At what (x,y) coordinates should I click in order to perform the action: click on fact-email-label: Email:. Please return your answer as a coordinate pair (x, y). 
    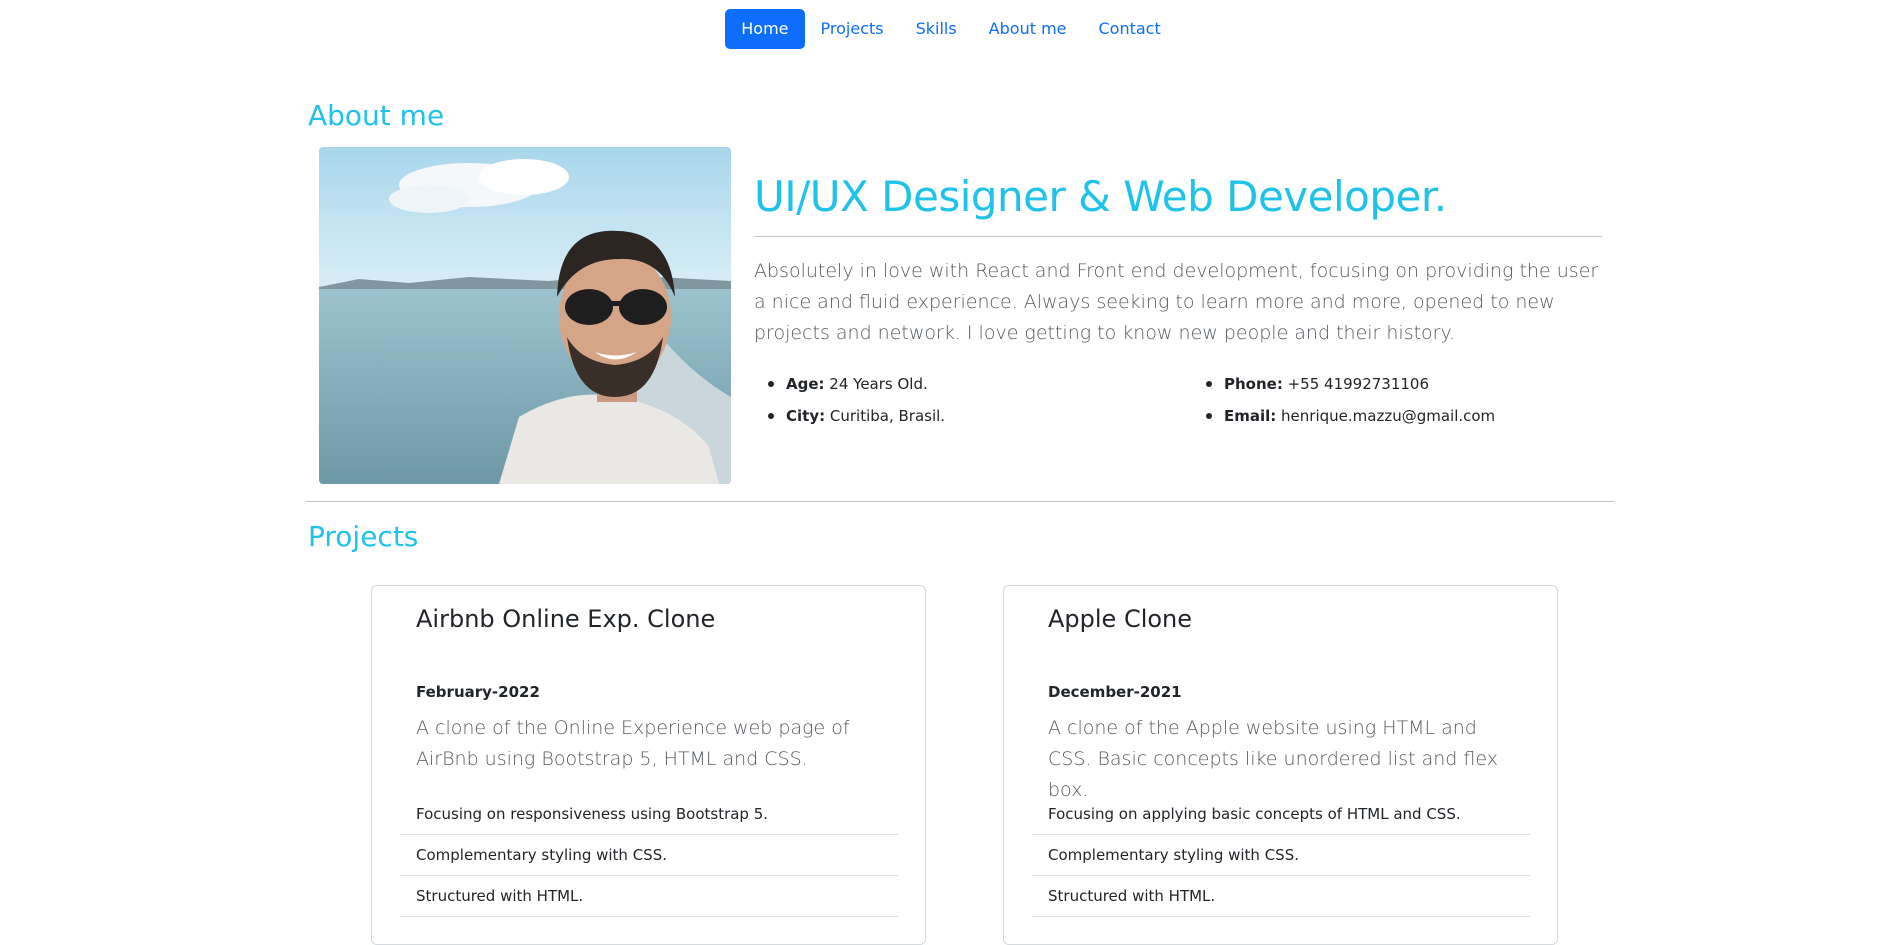
    Looking at the image, I should click on (1250, 416).